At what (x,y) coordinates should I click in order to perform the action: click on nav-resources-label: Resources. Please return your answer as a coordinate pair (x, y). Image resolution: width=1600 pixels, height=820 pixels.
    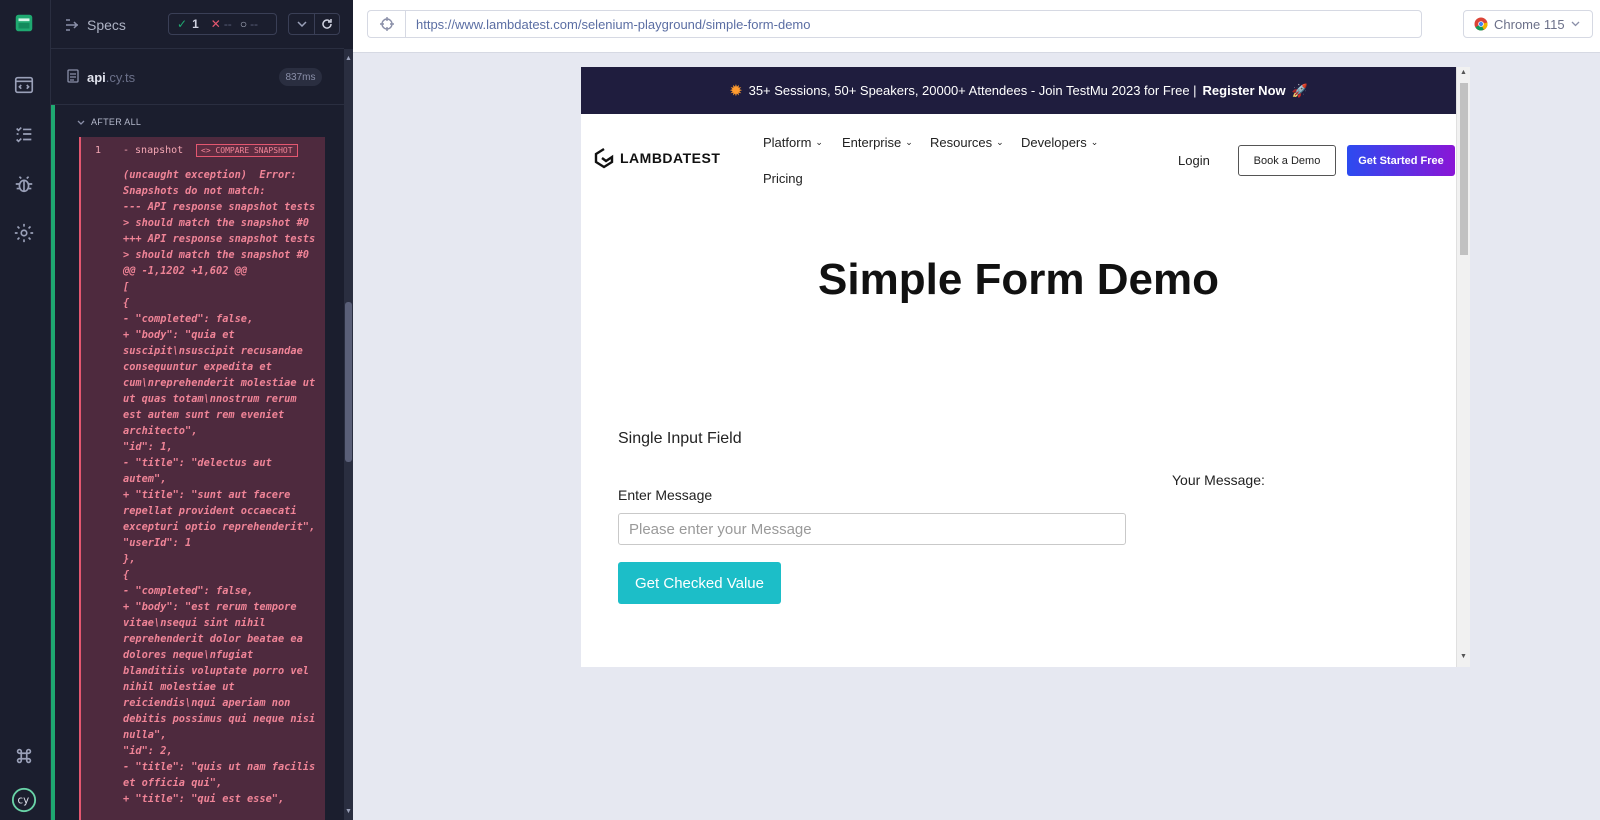
    Looking at the image, I should click on (961, 142).